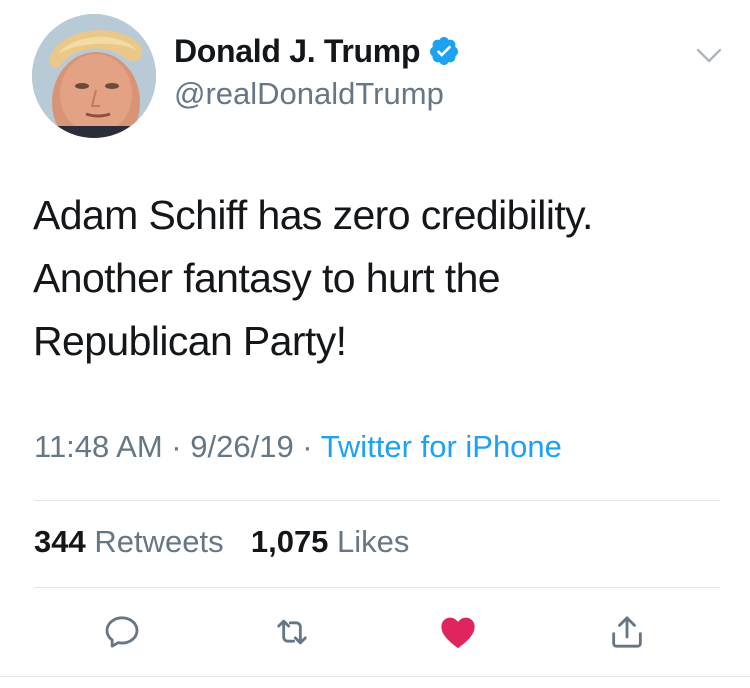 The image size is (750, 688). I want to click on share-button, so click(627, 632).